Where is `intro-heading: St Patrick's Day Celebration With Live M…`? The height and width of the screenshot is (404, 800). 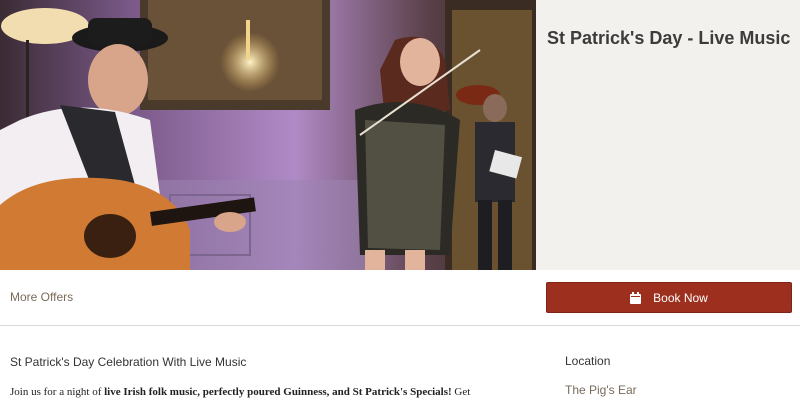 intro-heading: St Patrick's Day Celebration With Live M… is located at coordinates (128, 362).